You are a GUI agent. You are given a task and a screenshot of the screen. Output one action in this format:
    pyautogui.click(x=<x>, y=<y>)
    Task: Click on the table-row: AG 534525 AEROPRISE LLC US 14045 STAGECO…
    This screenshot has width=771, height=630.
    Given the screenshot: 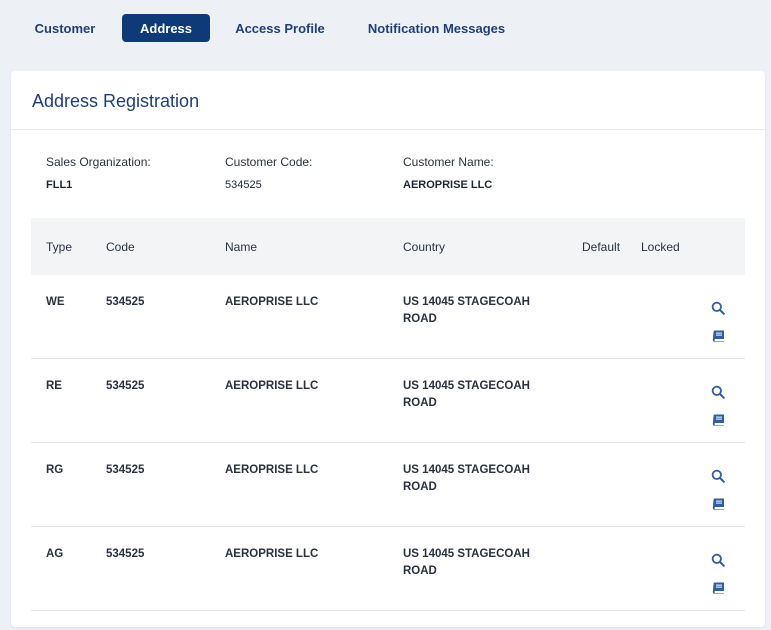 What is the action you would take?
    pyautogui.click(x=388, y=569)
    